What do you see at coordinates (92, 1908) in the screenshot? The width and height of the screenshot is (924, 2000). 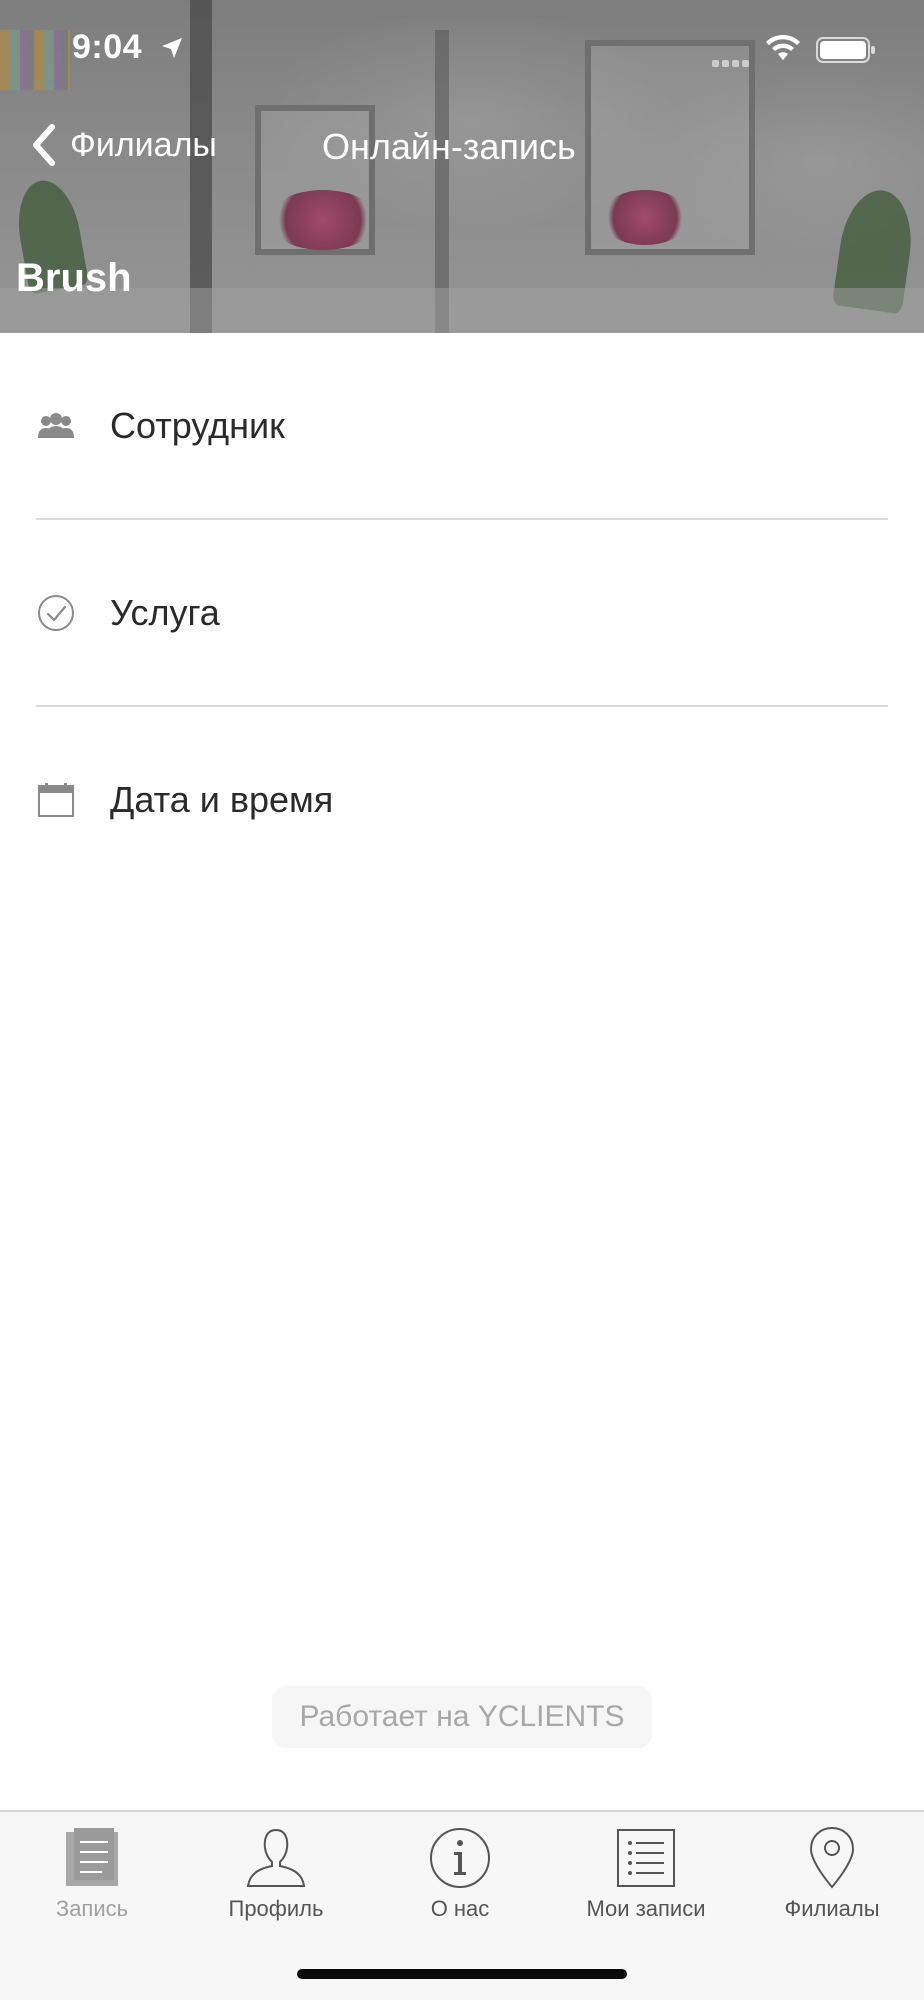 I see `tab-label: Запись` at bounding box center [92, 1908].